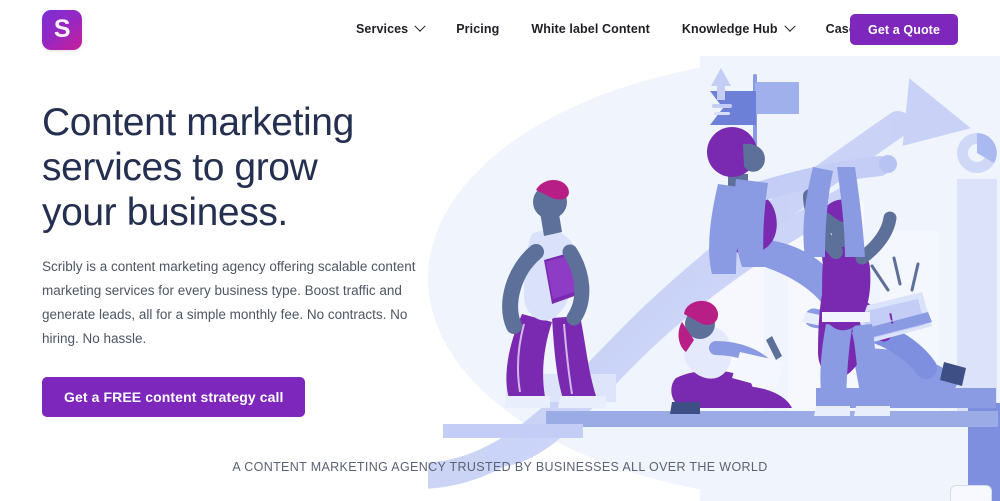  What do you see at coordinates (977, 153) in the screenshot?
I see `donut-chart-icon` at bounding box center [977, 153].